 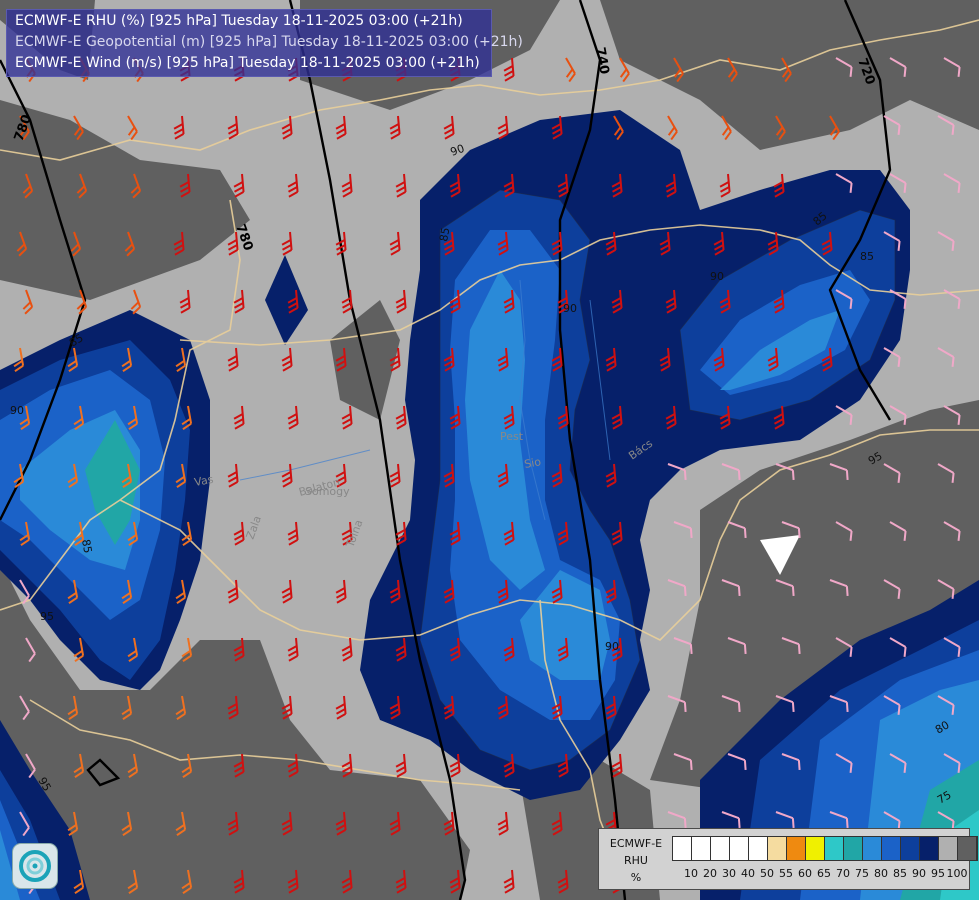 What do you see at coordinates (824, 873) in the screenshot?
I see `legend-tick-label: 65` at bounding box center [824, 873].